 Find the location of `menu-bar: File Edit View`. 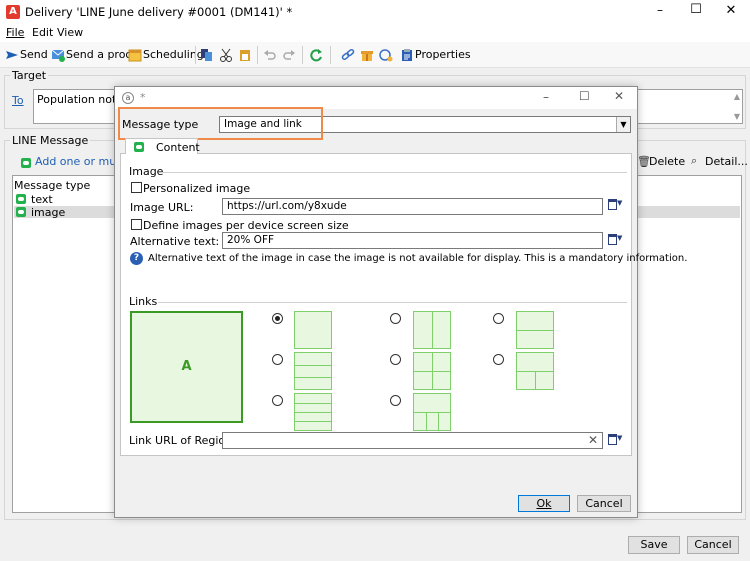

menu-bar: File Edit View is located at coordinates (375, 33).